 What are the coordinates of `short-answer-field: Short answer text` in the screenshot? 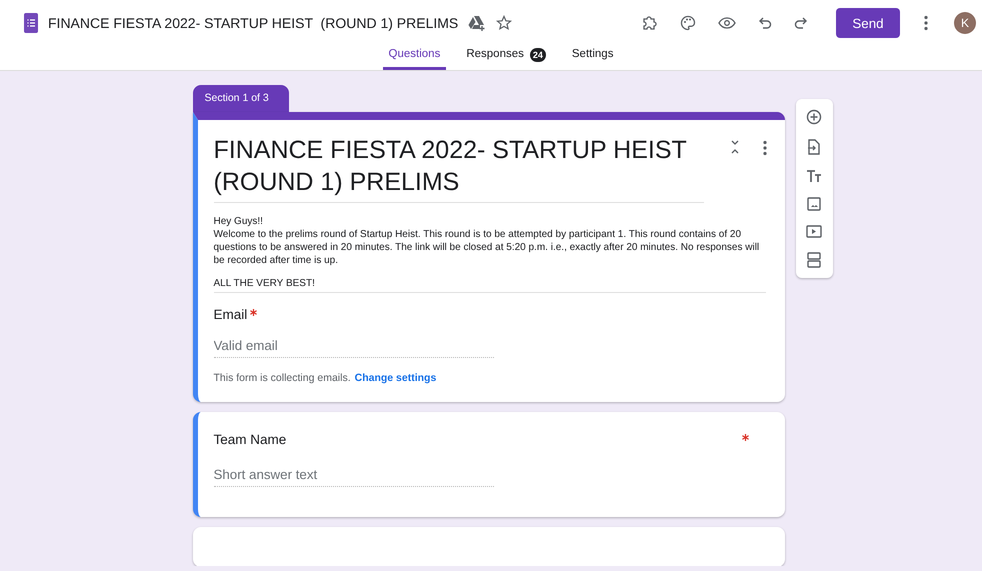 It's located at (354, 475).